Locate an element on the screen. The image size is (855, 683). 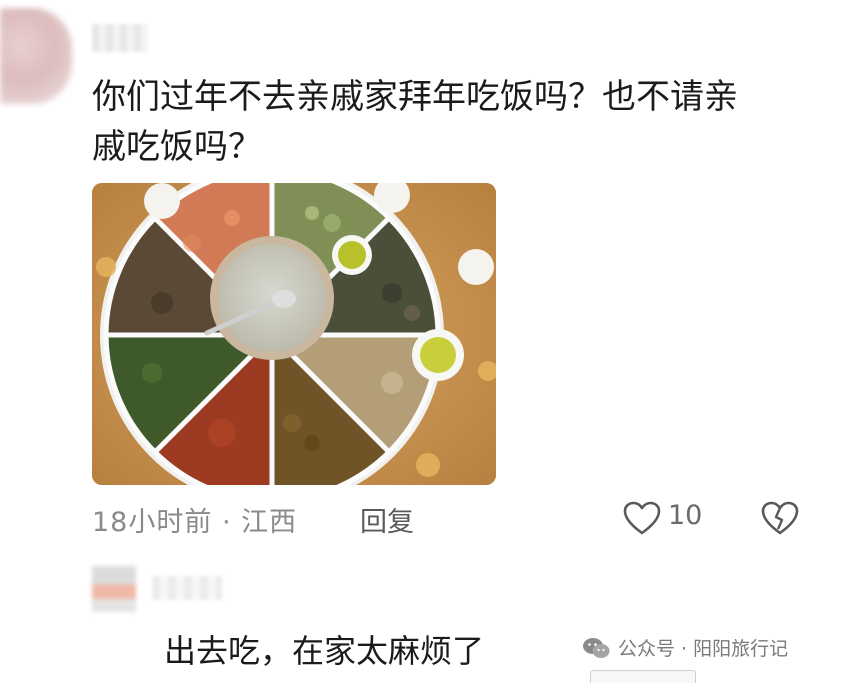
watermark-text: 公众号 · 阳阳旅行记 is located at coordinates (703, 649).